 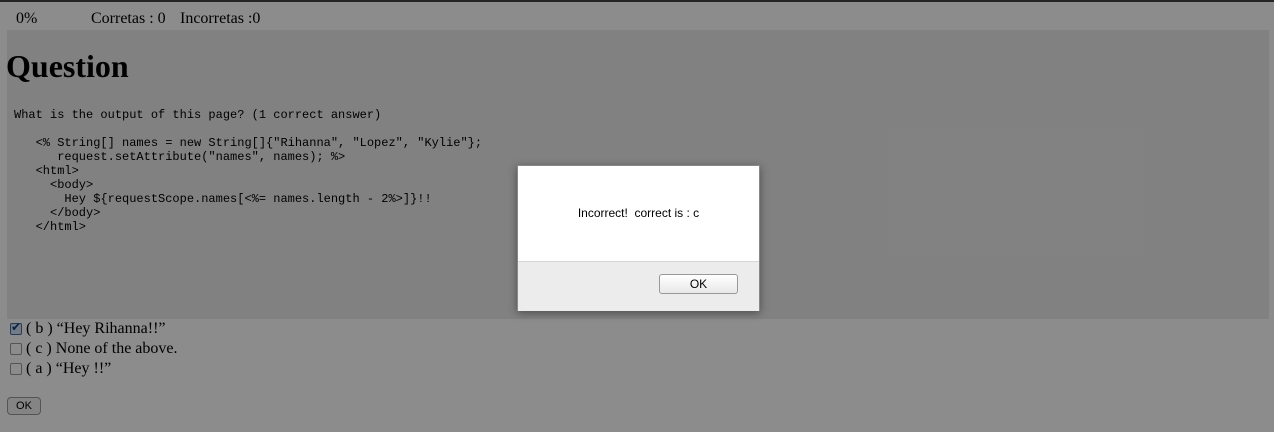 I want to click on alert-dialog: Incorrect! correct is : c OK, so click(x=638, y=238).